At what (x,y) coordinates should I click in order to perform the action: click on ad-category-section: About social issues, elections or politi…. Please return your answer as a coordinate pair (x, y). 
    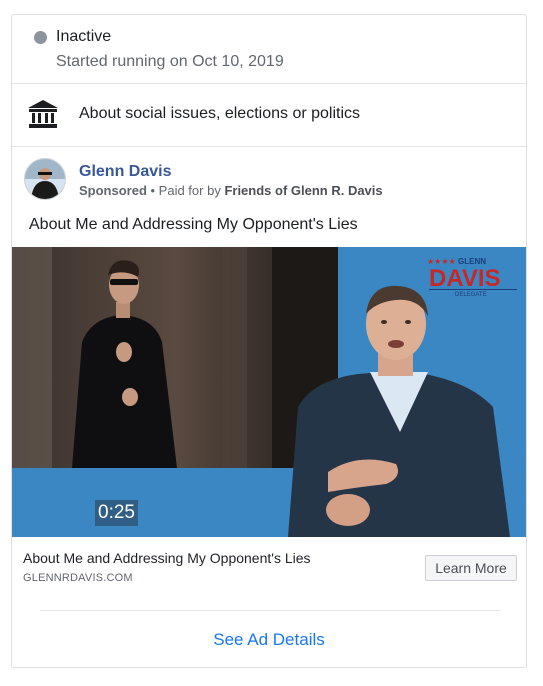
    Looking at the image, I should click on (269, 115).